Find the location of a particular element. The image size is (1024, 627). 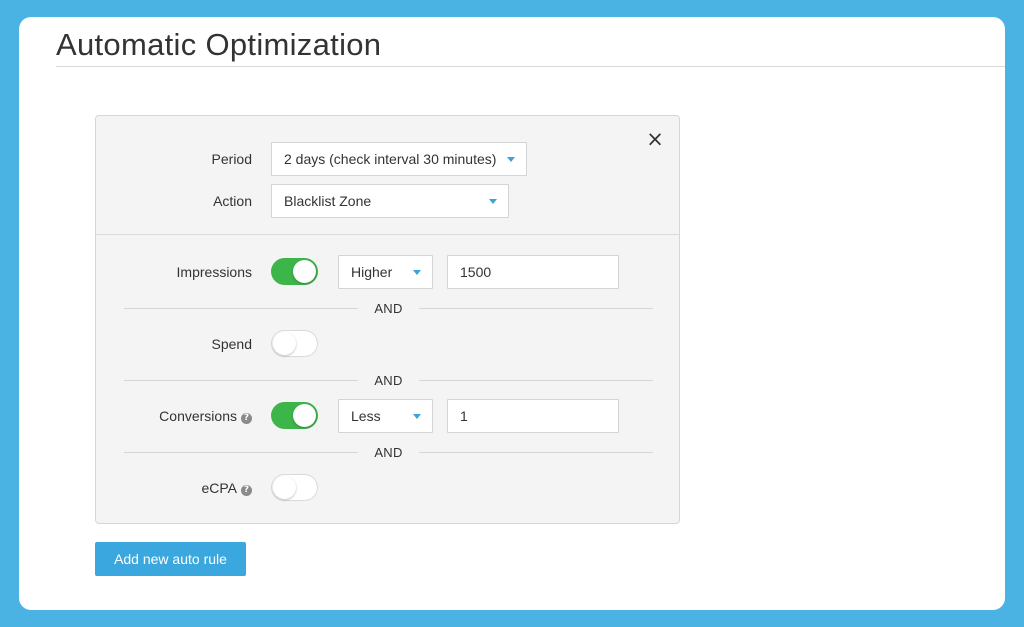

conversions-operator-value: Less is located at coordinates (366, 416).